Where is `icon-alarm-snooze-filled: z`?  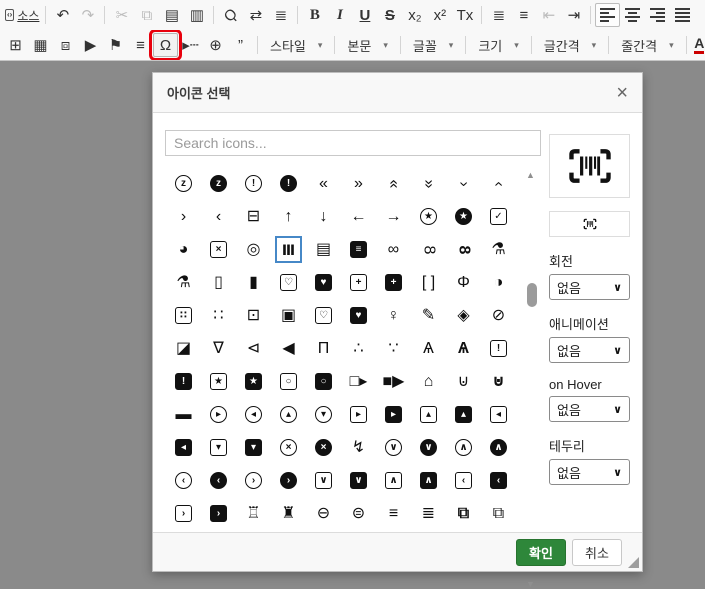
icon-alarm-snooze-filled: z is located at coordinates (218, 183).